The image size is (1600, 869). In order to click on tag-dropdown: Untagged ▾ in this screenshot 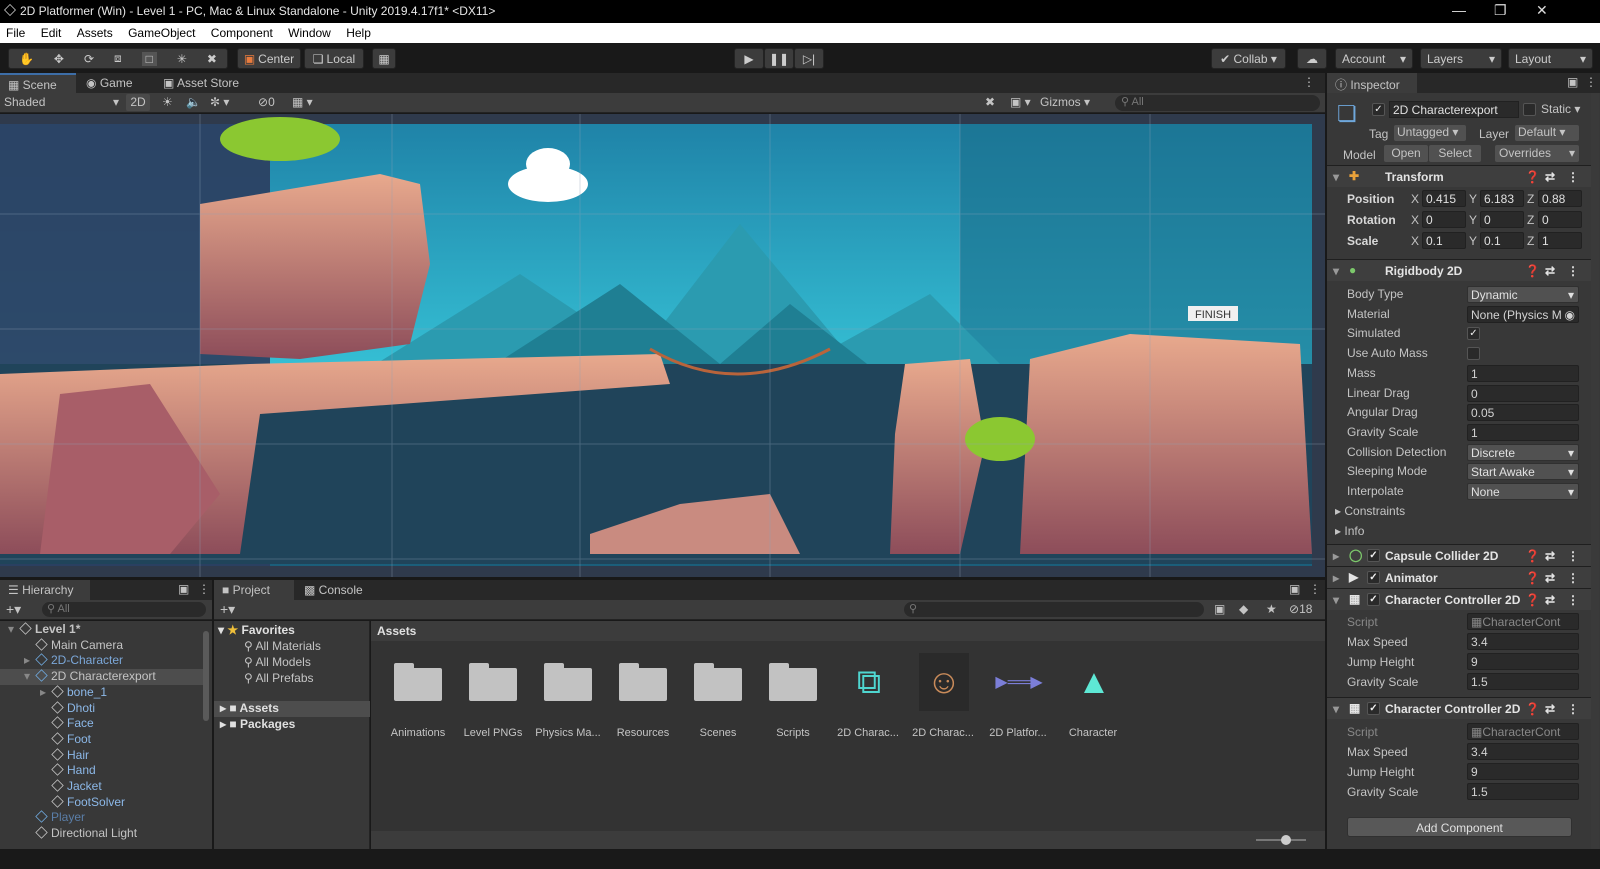, I will do `click(1430, 133)`.